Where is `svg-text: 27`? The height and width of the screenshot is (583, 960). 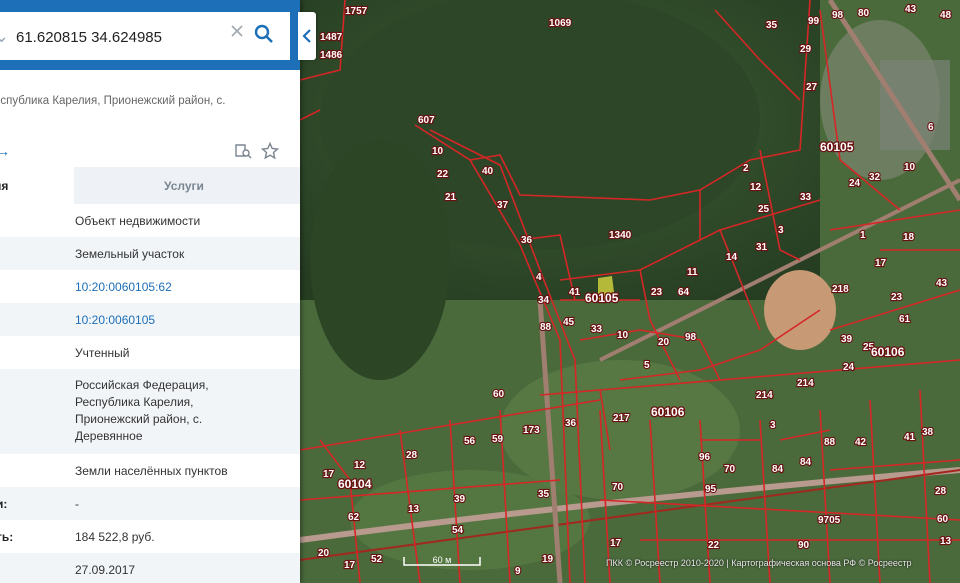 svg-text: 27 is located at coordinates (812, 87).